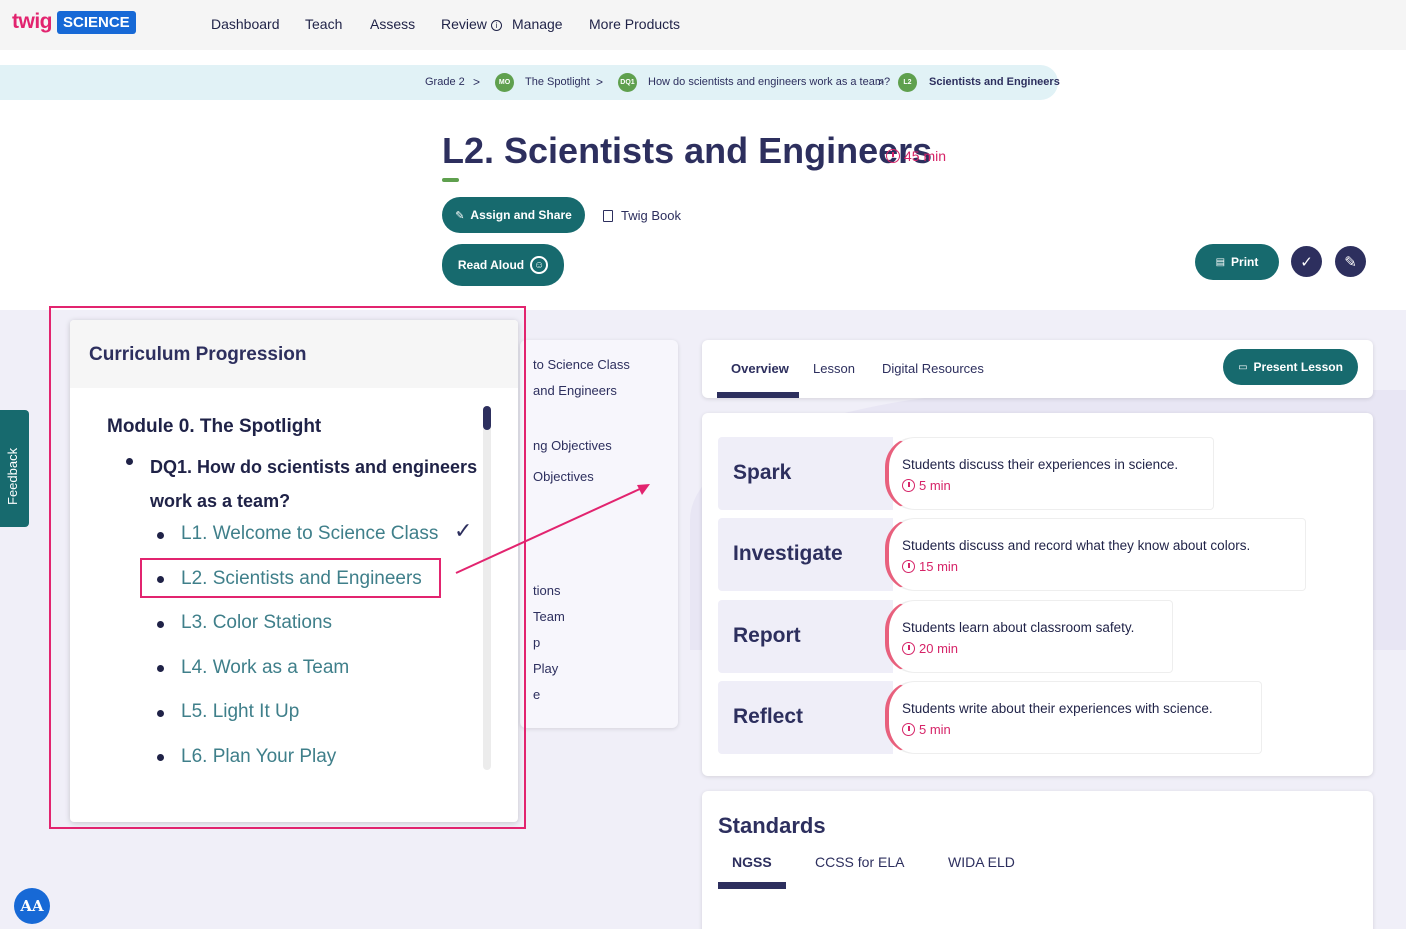 The height and width of the screenshot is (929, 1406). I want to click on active-tab-indicator, so click(758, 395).